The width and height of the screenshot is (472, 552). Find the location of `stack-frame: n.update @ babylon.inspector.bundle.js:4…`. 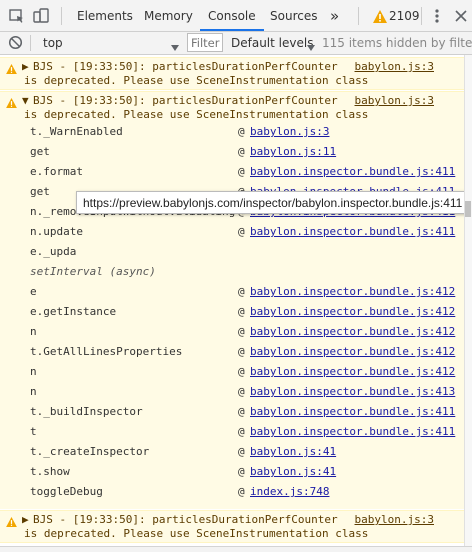

stack-frame: n.update @ babylon.inspector.bundle.js:4… is located at coordinates (232, 232).